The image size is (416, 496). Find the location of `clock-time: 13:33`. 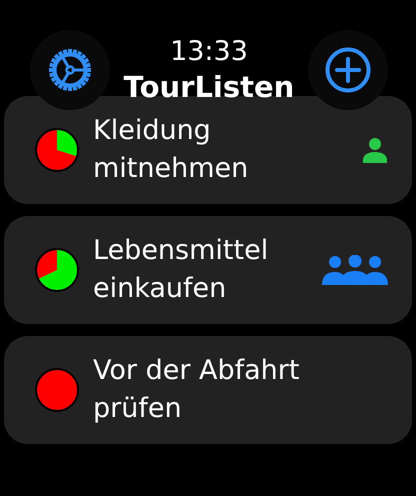

clock-time: 13:33 is located at coordinates (209, 52).